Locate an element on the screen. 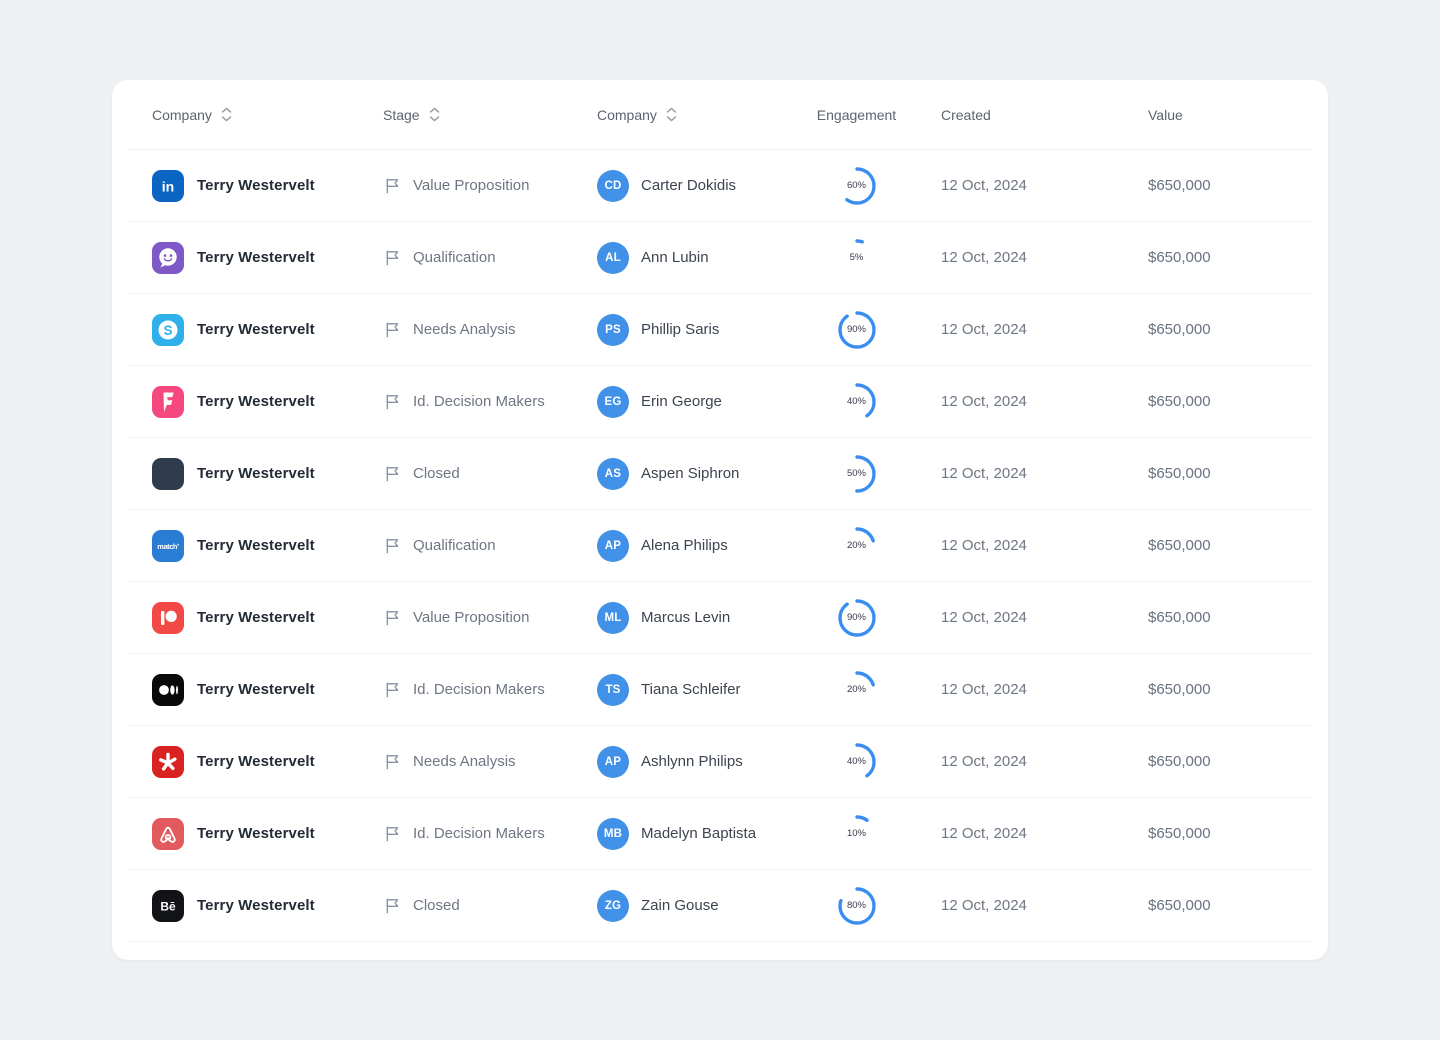 Image resolution: width=1440 pixels, height=1040 pixels. avatar: ML is located at coordinates (613, 617).